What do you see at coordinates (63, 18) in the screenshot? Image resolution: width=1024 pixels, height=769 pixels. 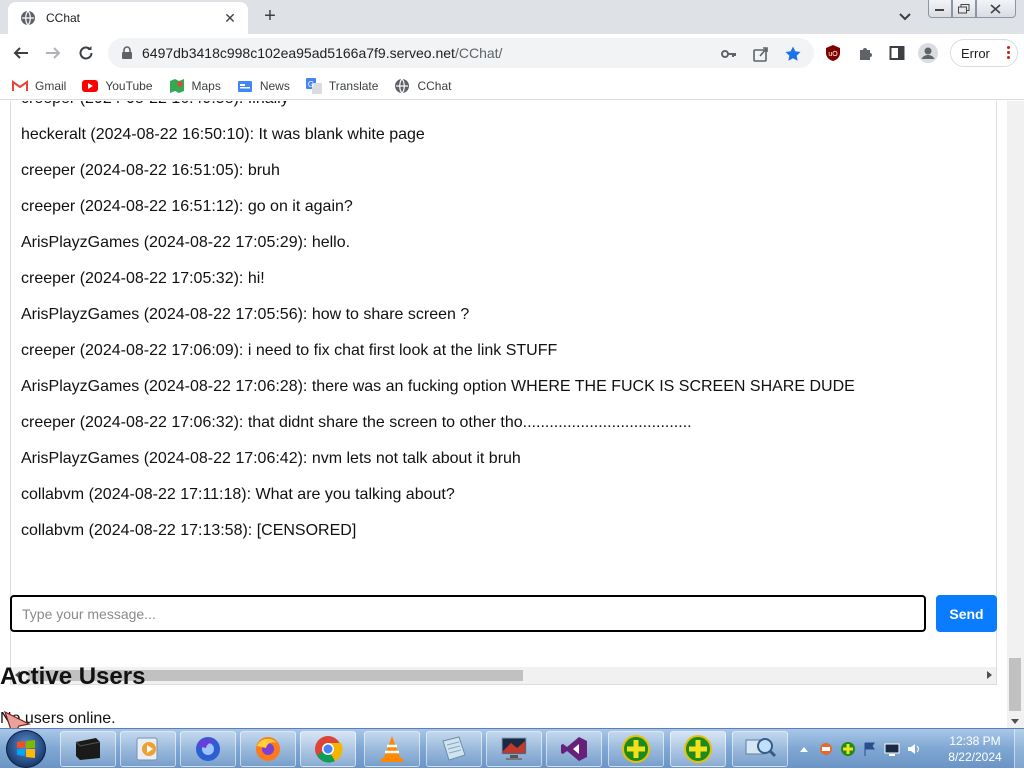 I see `tab-title: CChat` at bounding box center [63, 18].